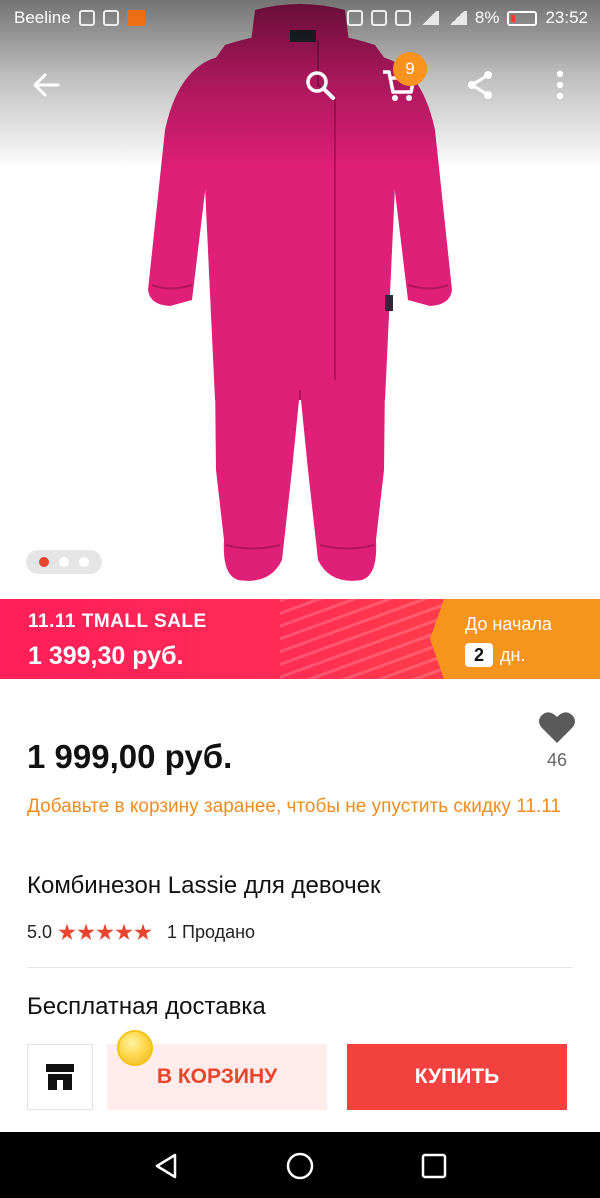  Describe the element at coordinates (428, 18) in the screenshot. I see `wifi-icon` at that location.